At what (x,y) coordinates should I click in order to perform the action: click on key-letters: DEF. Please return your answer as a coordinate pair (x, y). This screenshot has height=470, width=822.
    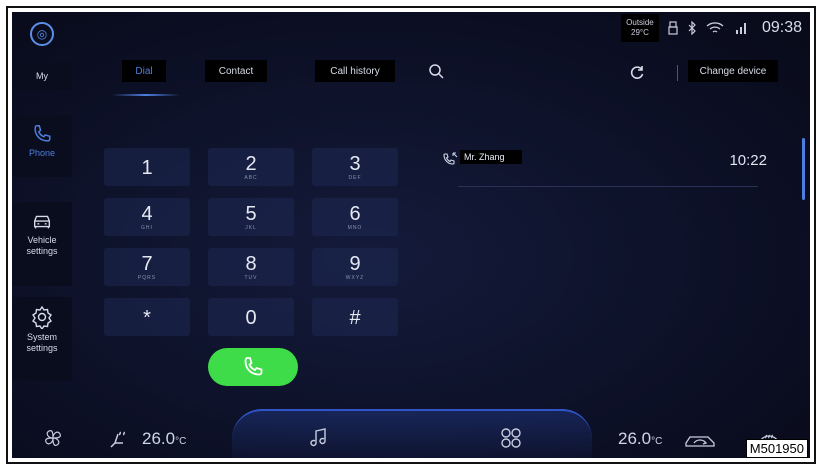
    Looking at the image, I should click on (355, 178).